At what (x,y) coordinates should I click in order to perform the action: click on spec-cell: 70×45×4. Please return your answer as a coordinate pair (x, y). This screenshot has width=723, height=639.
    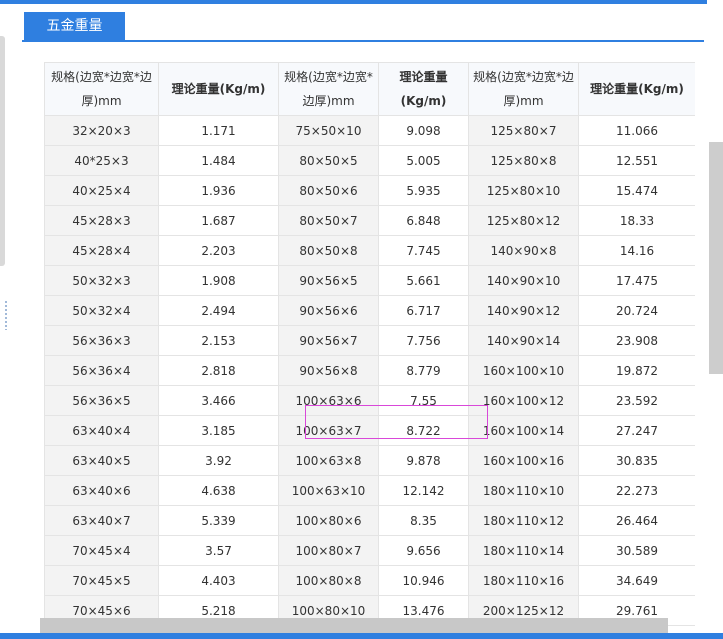
    Looking at the image, I should click on (101, 550).